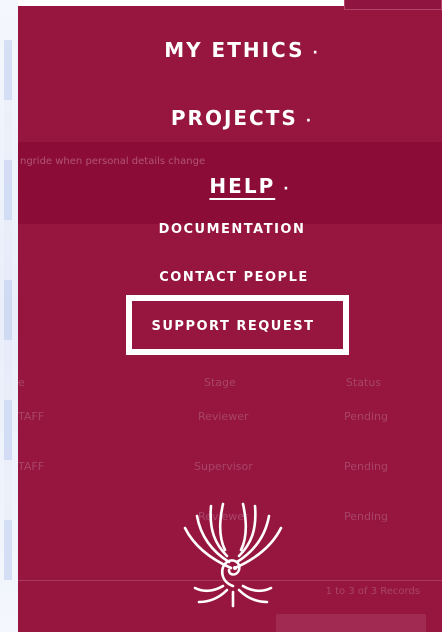 Image resolution: width=442 pixels, height=632 pixels. Describe the element at coordinates (233, 555) in the screenshot. I see `phoenix-logo-icon` at that location.